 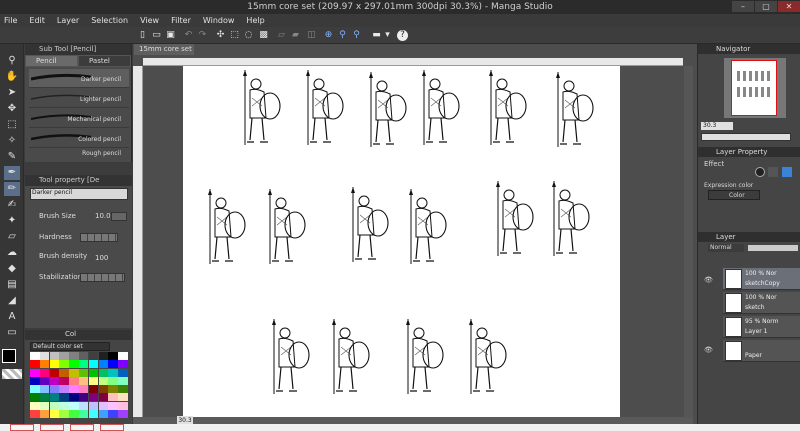 I want to click on zoom-tool-icon: ⚲, so click(x=12, y=61).